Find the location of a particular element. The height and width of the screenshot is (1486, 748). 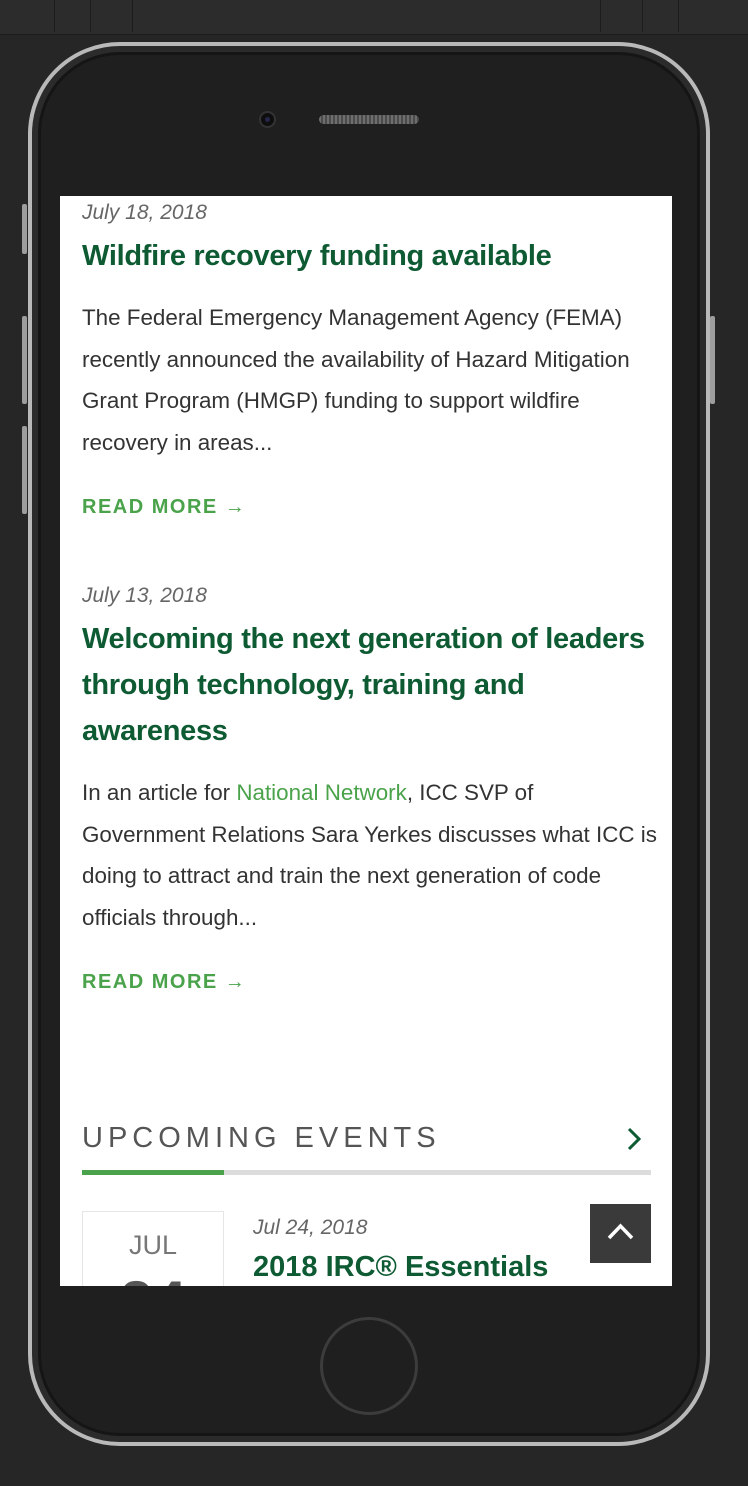

national-network-link: National Network is located at coordinates (321, 792).